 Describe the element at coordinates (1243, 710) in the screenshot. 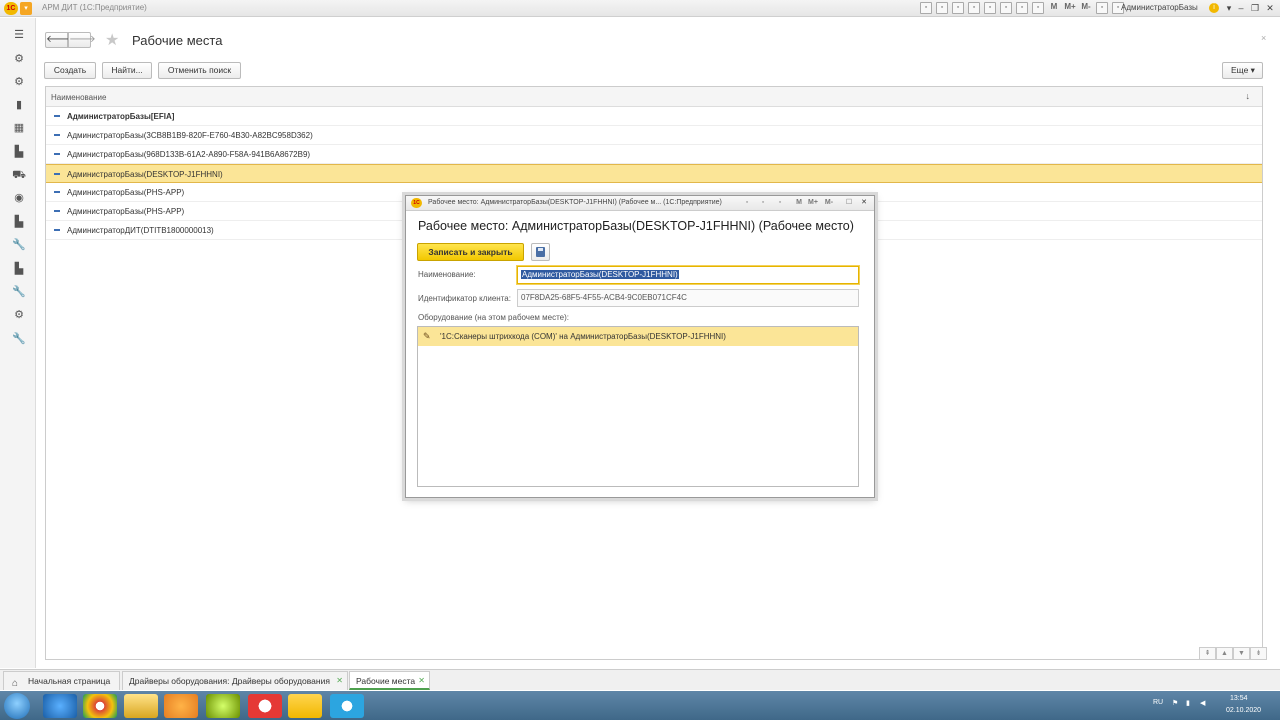

I see `clock-date: 02.10.2020` at that location.